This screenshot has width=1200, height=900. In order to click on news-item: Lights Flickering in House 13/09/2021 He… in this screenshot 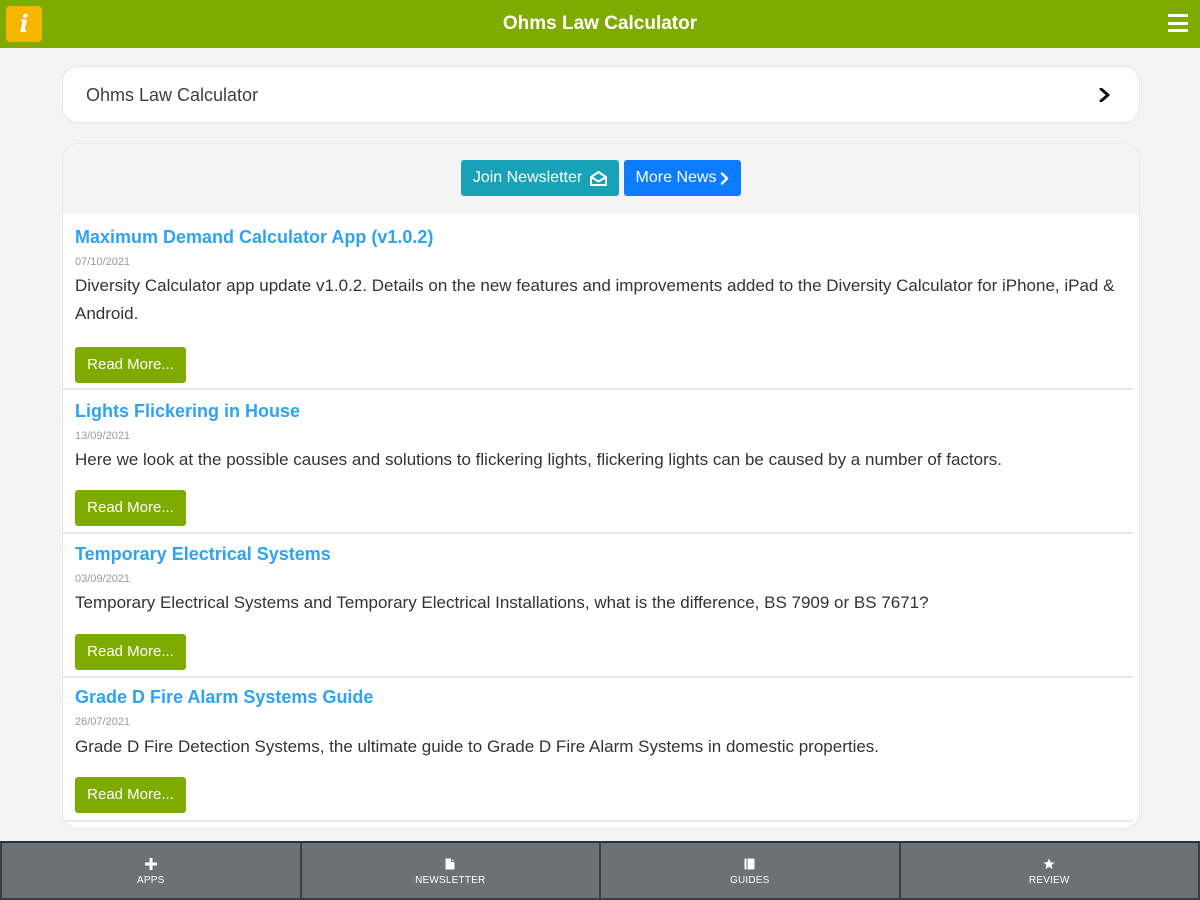, I will do `click(598, 462)`.